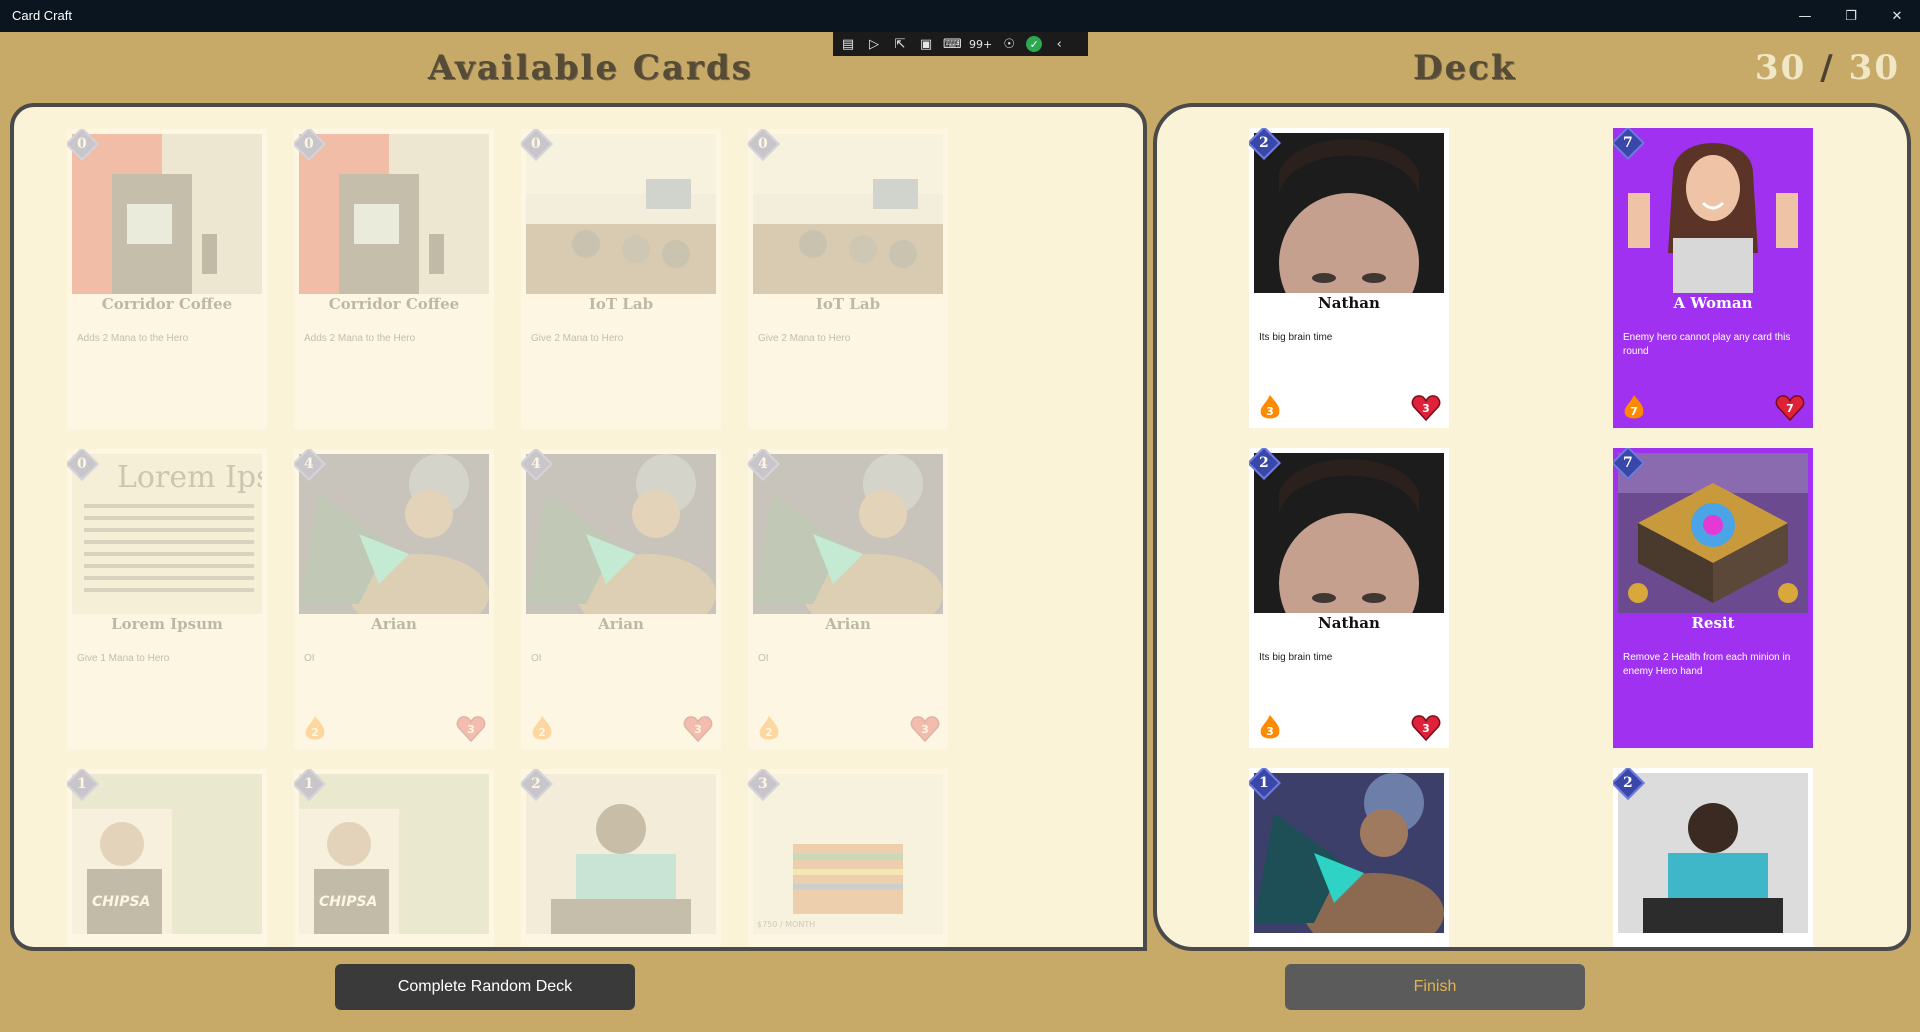 The width and height of the screenshot is (1920, 1032). What do you see at coordinates (874, 44) in the screenshot?
I see `record-icon: ▷` at bounding box center [874, 44].